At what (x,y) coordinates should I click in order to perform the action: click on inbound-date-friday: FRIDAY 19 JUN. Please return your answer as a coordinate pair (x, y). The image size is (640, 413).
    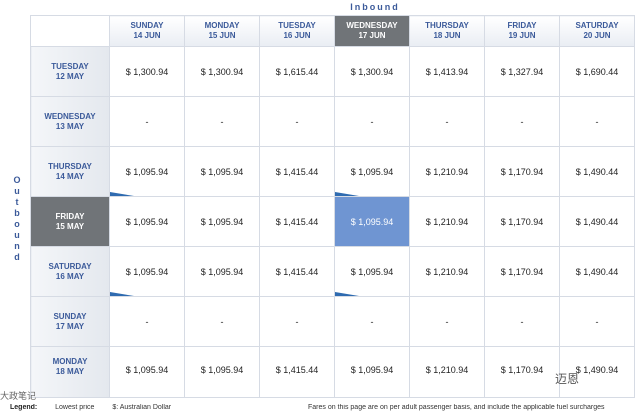
    Looking at the image, I should click on (522, 31).